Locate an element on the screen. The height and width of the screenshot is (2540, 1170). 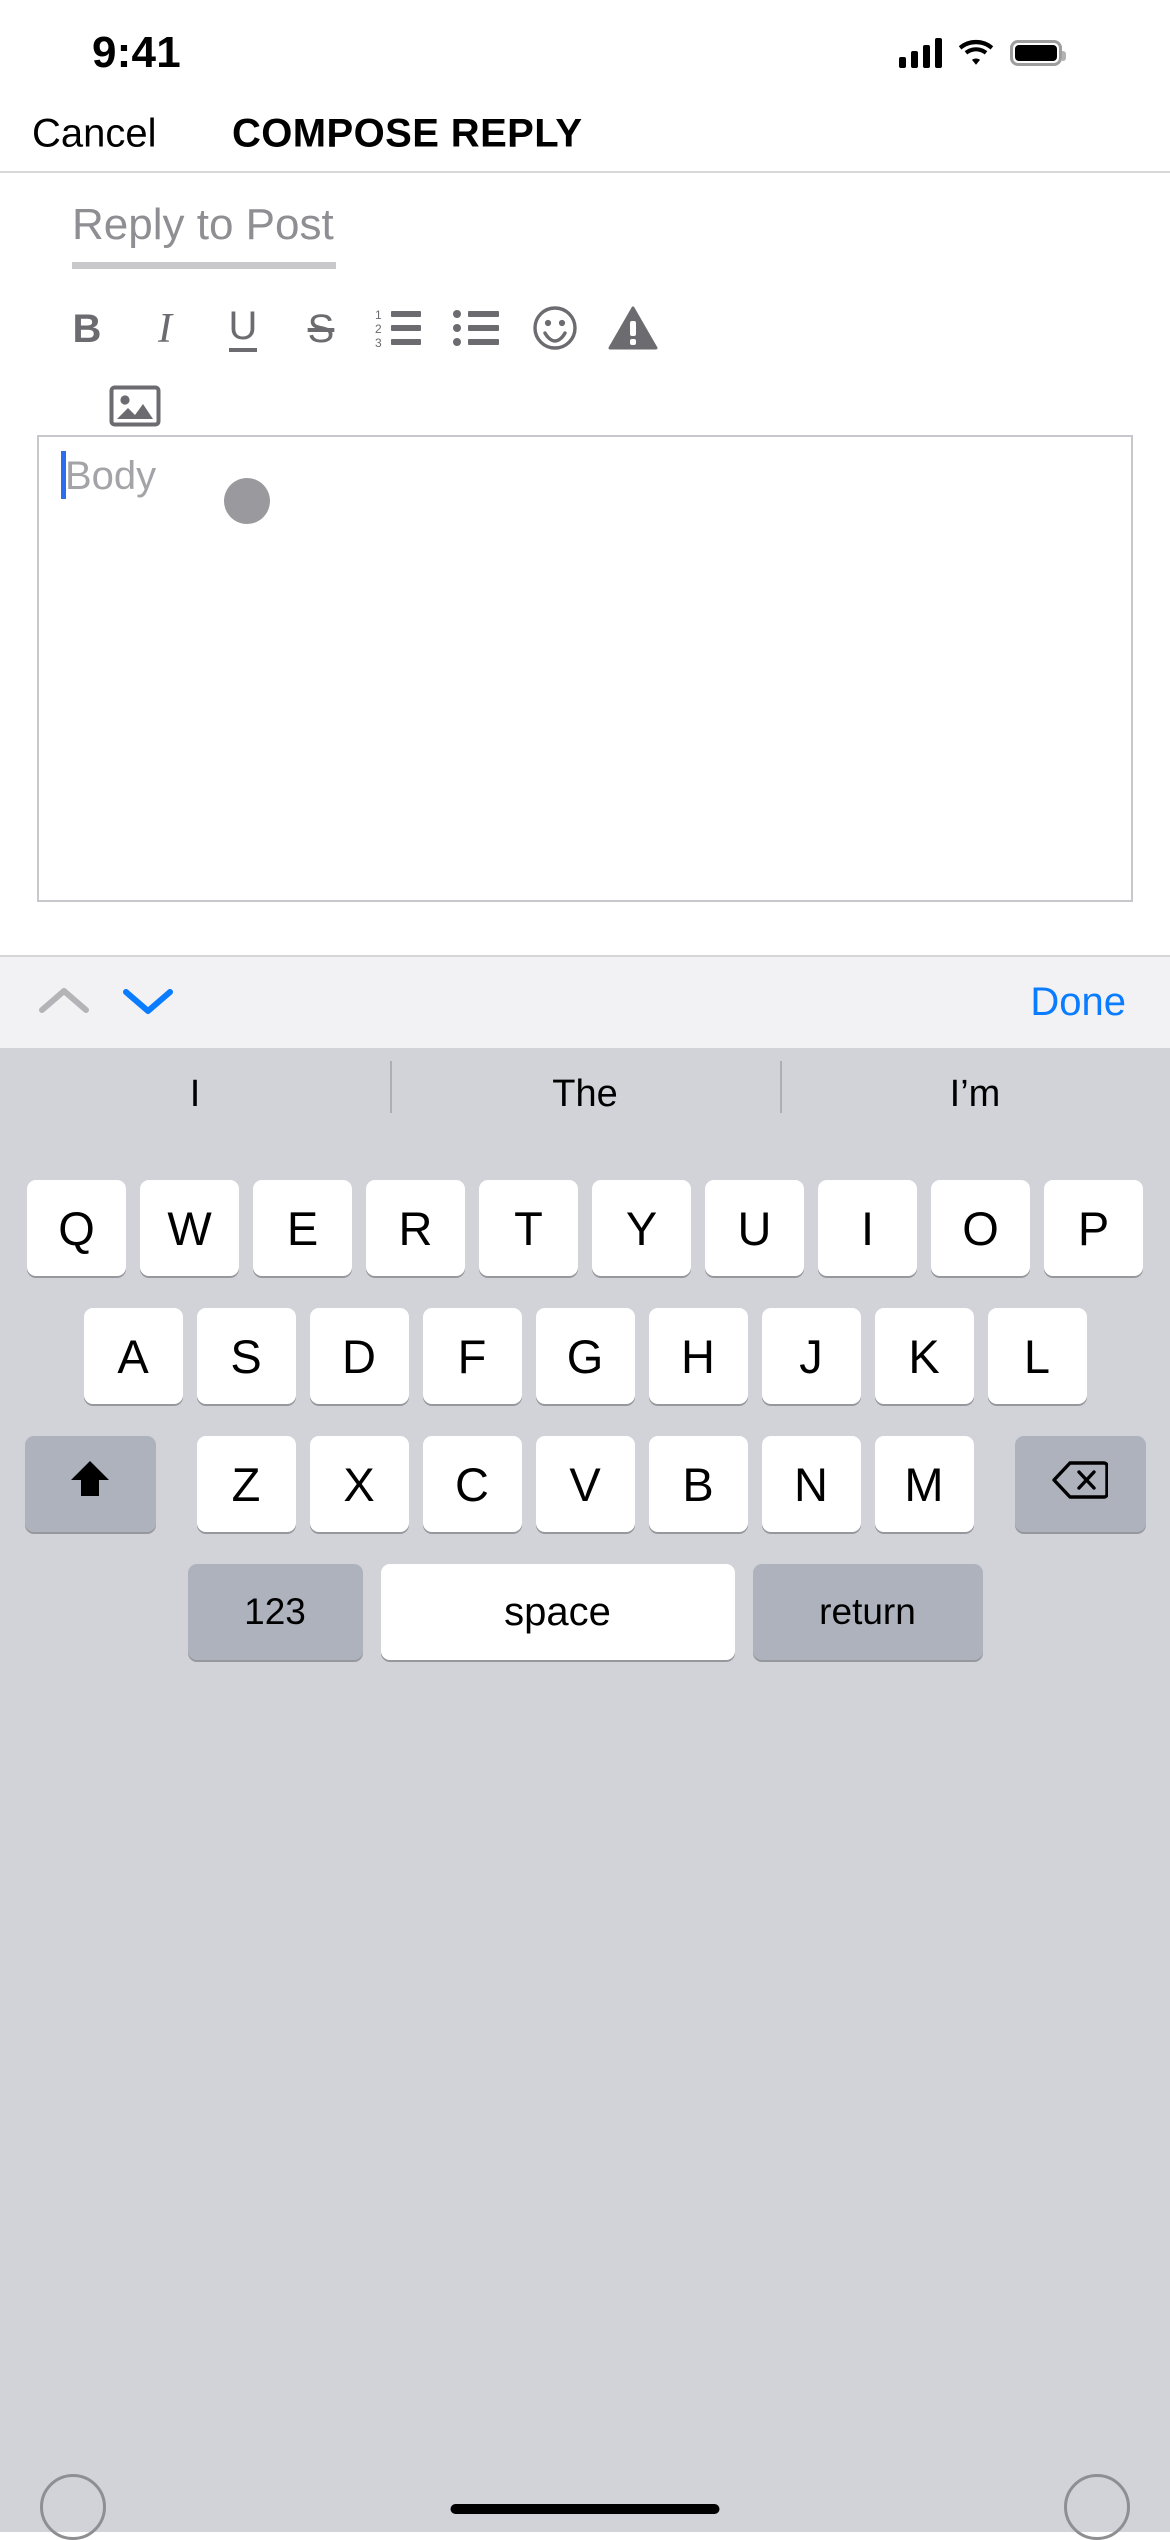
smiley-icon is located at coordinates (555, 329).